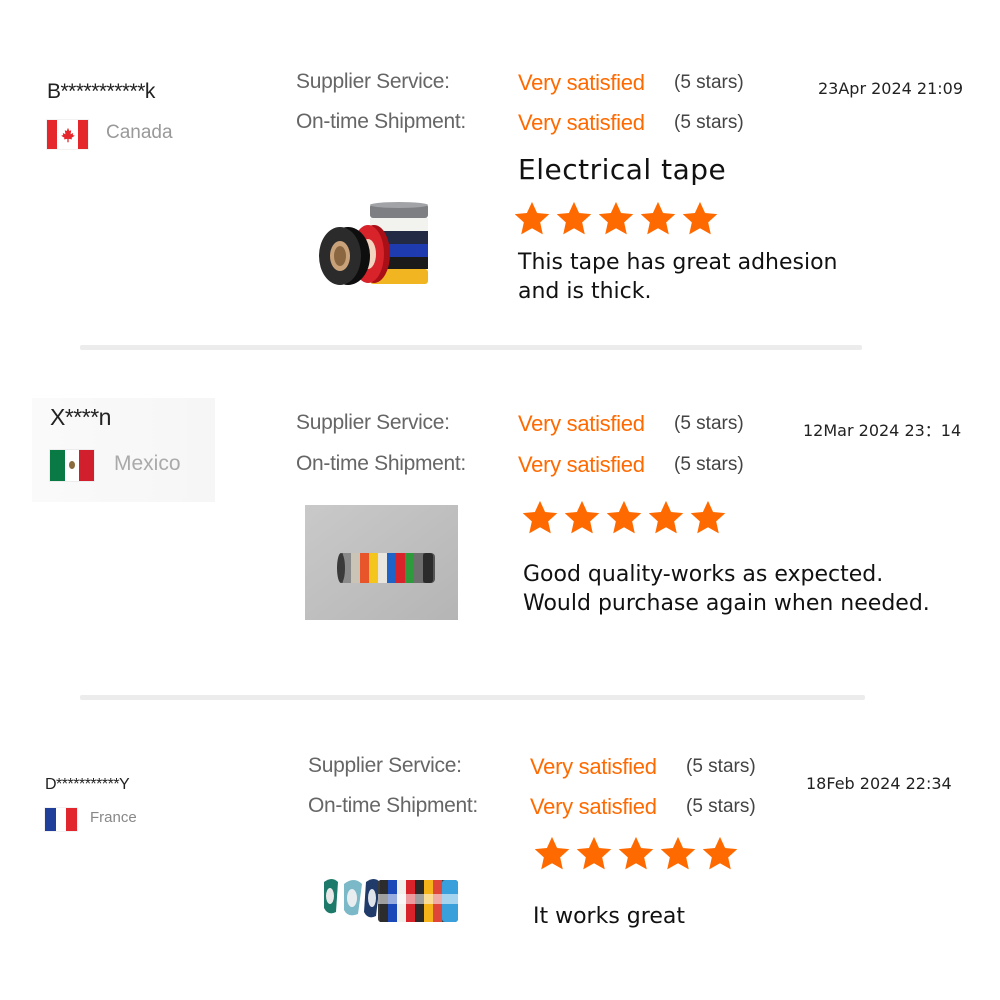  I want to click on comment-line: It works great, so click(609, 916).